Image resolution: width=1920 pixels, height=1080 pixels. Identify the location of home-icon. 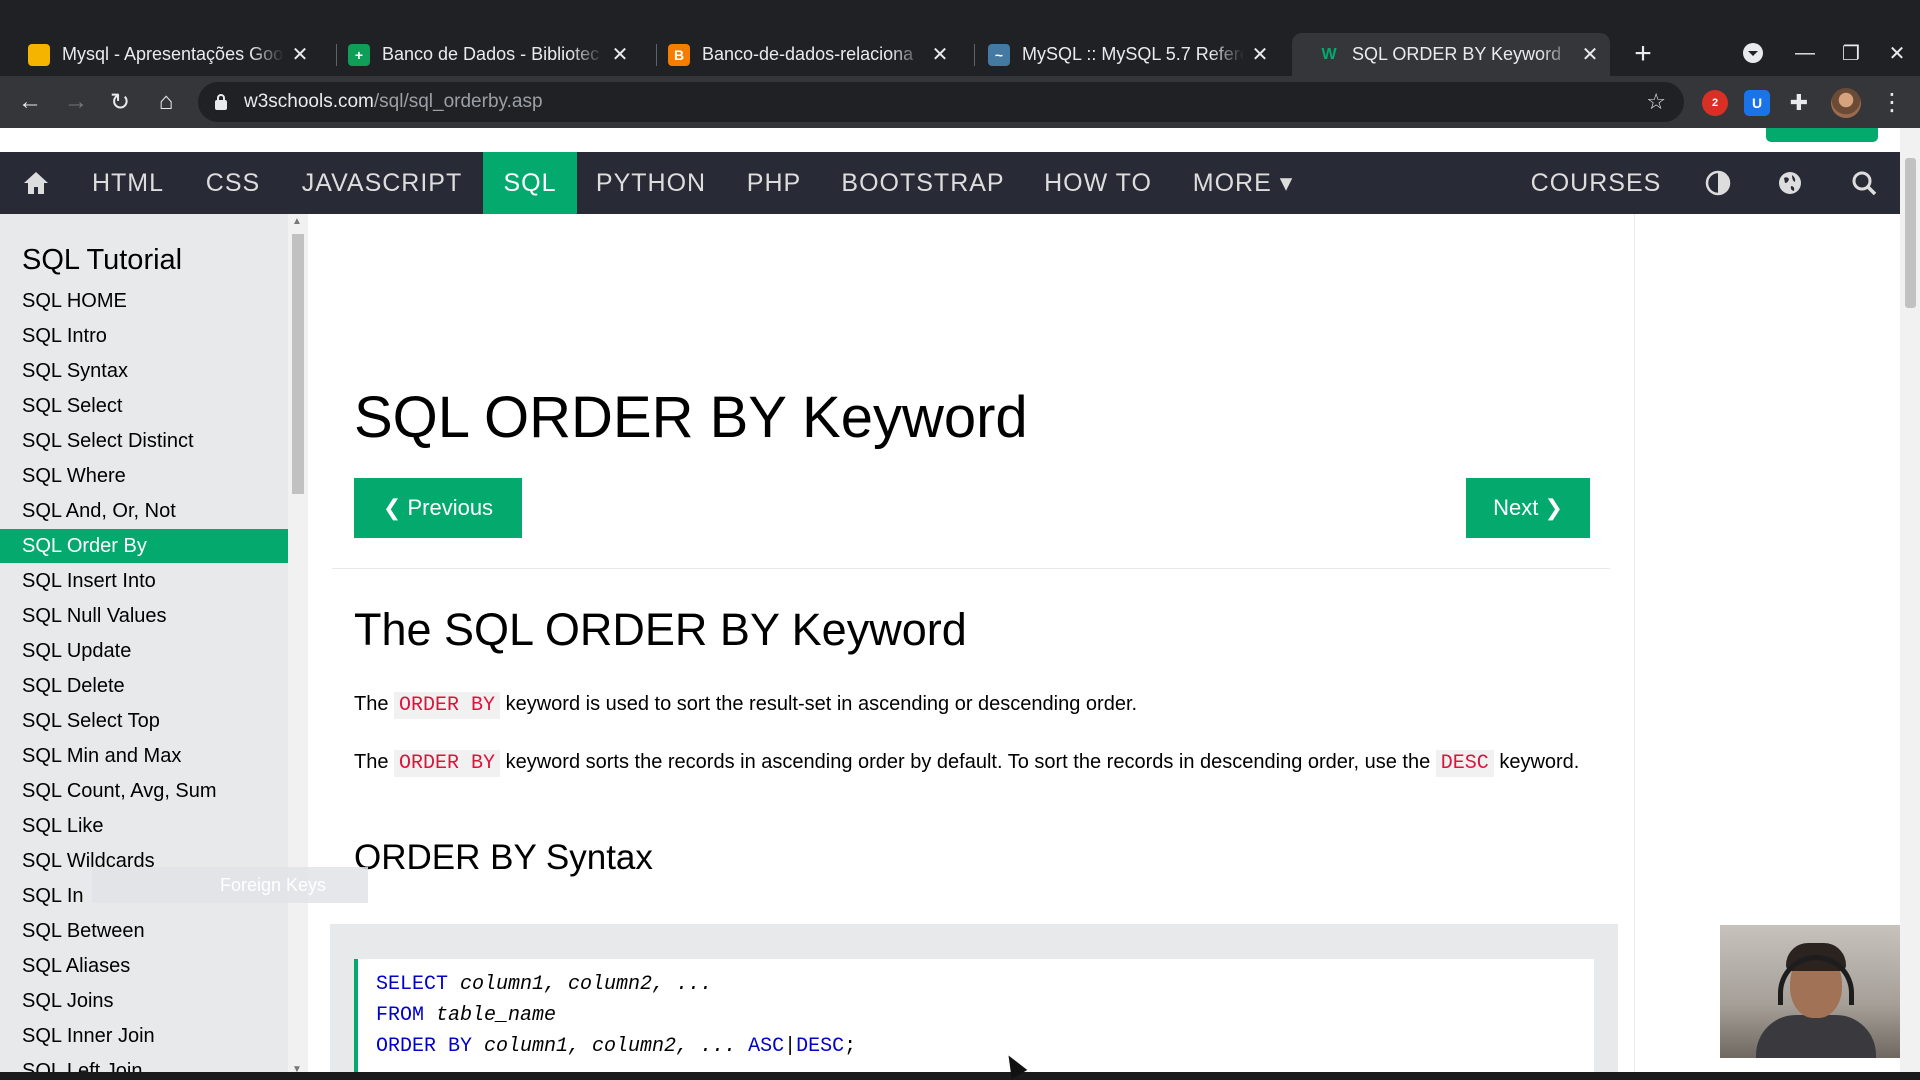
(36, 183).